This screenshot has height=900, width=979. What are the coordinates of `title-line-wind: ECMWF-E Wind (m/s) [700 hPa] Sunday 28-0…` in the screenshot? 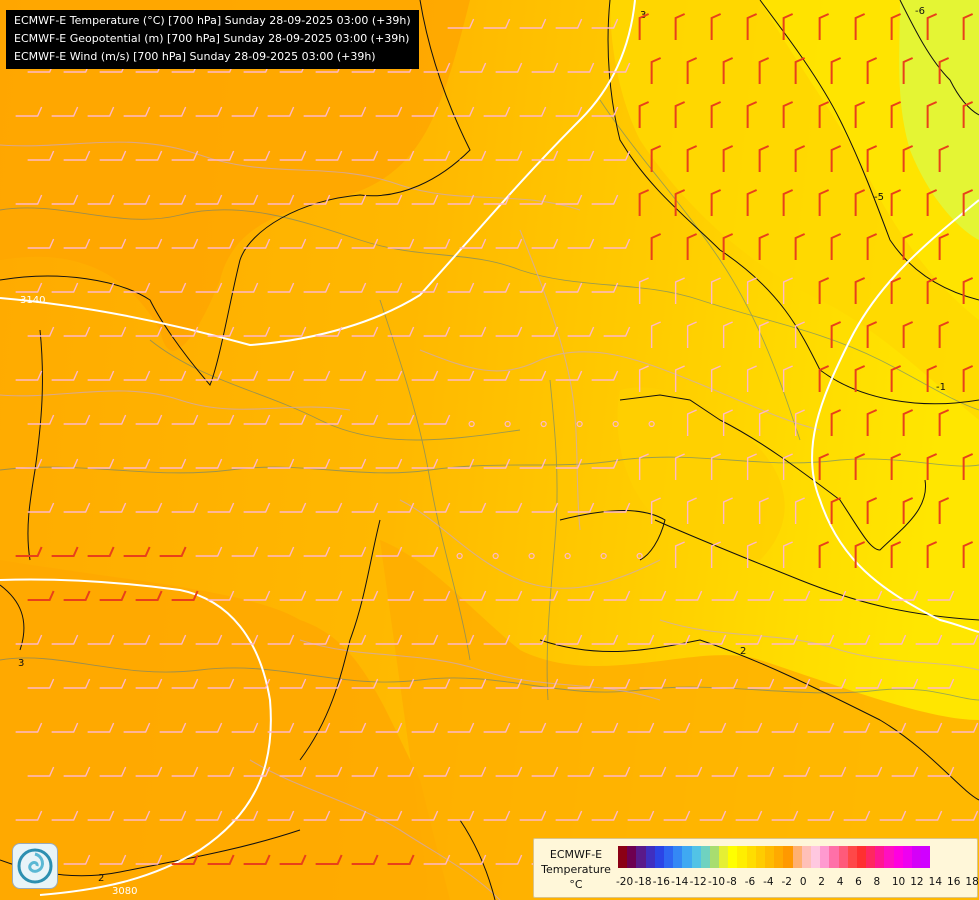 It's located at (195, 56).